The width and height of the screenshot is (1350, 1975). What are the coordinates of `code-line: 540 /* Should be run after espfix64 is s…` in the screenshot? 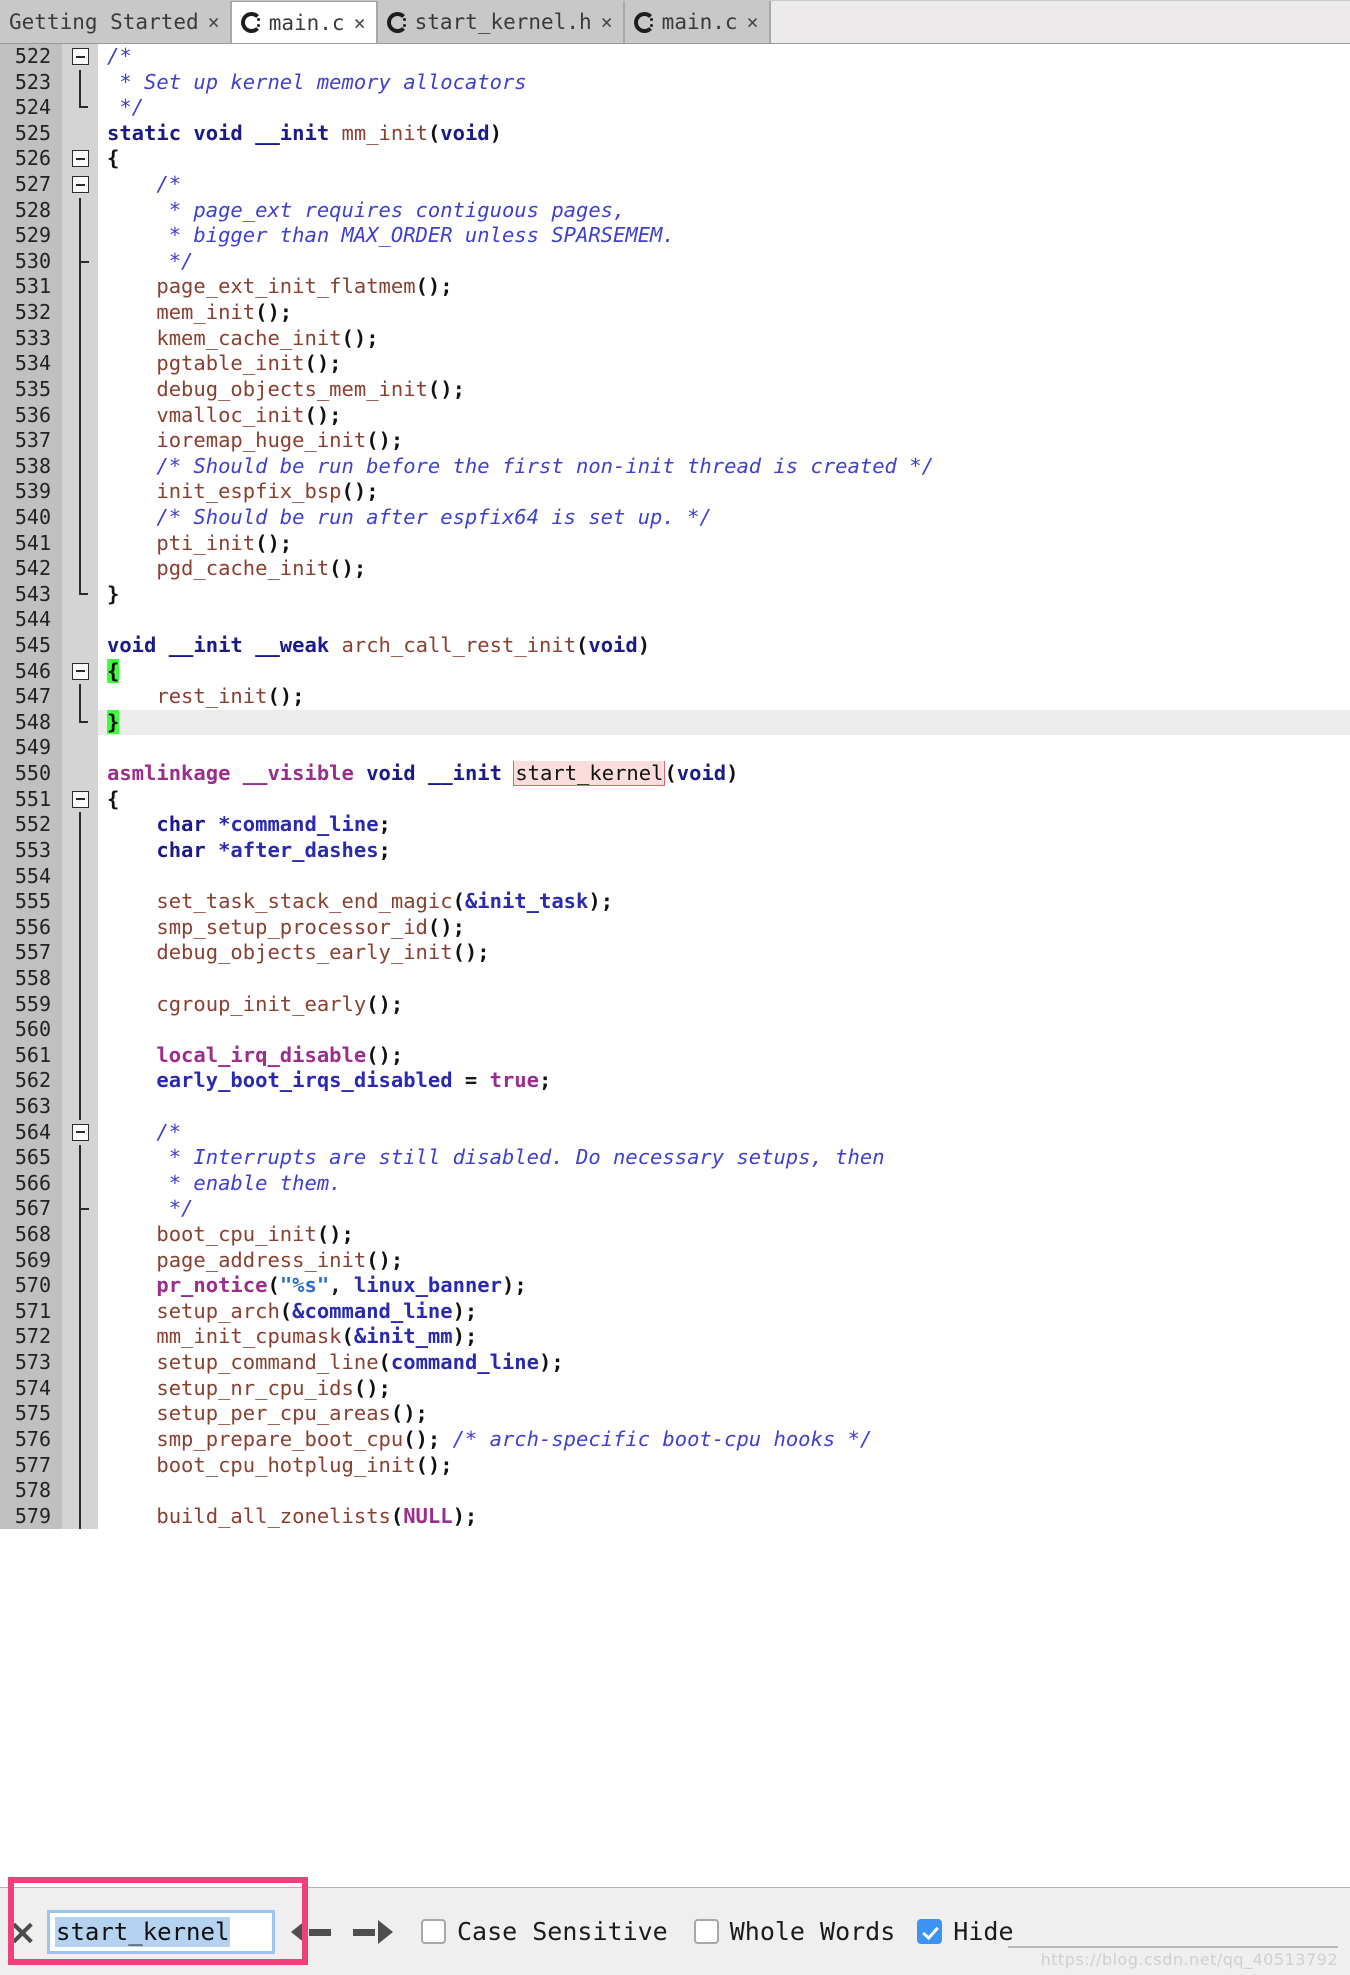 It's located at (675, 517).